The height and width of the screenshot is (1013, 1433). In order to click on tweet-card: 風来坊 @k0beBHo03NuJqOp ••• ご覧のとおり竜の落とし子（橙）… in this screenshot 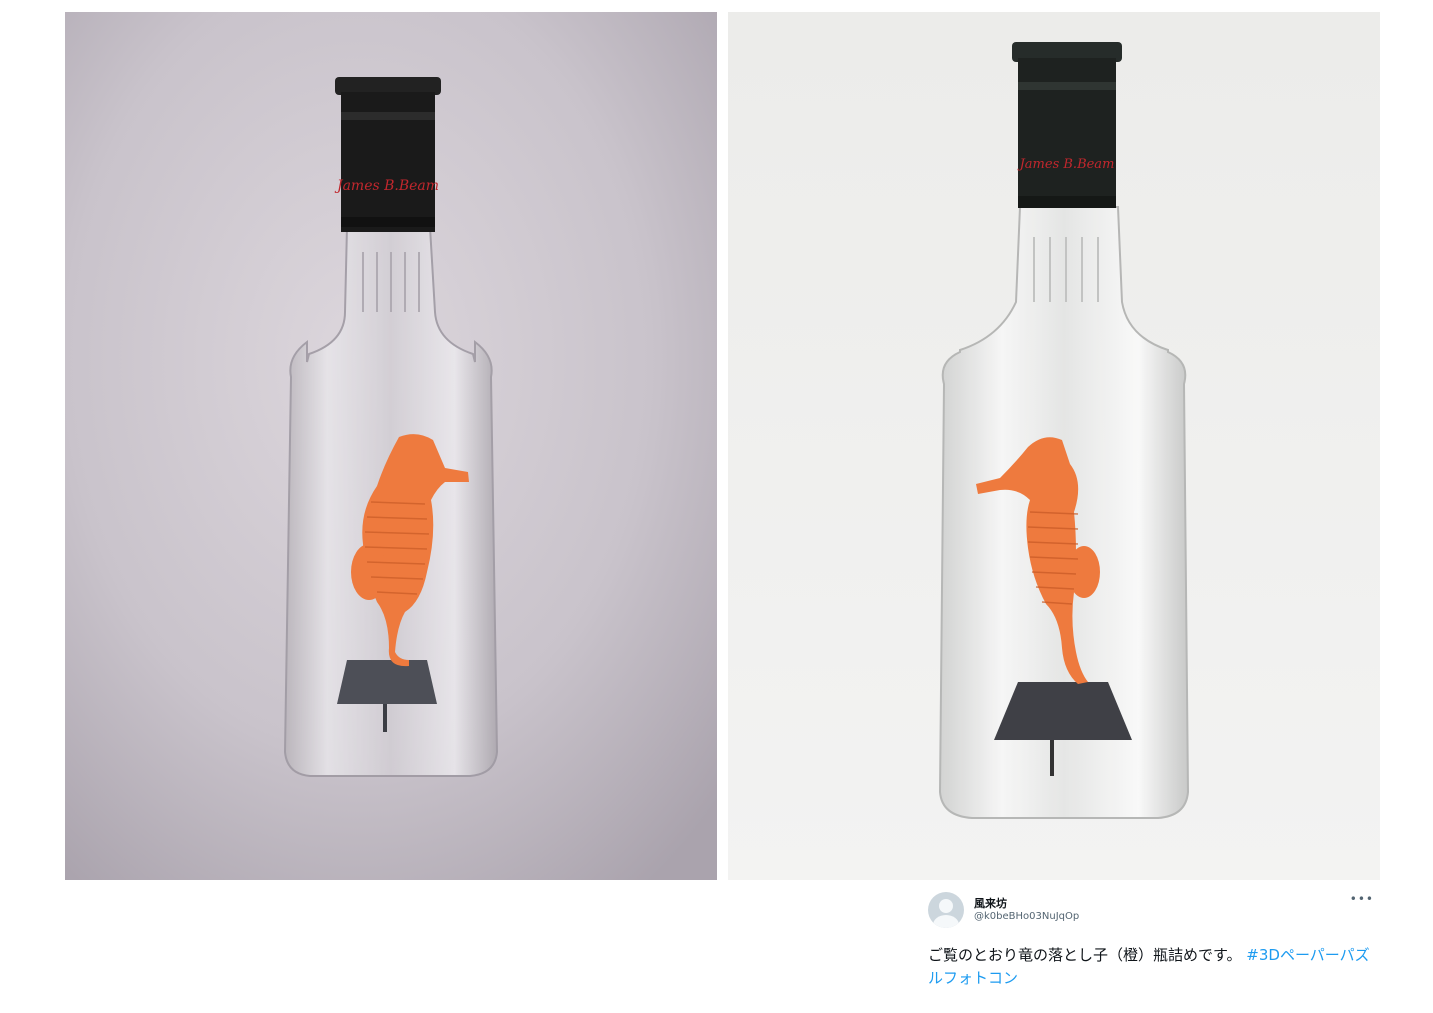, I will do `click(1154, 945)`.